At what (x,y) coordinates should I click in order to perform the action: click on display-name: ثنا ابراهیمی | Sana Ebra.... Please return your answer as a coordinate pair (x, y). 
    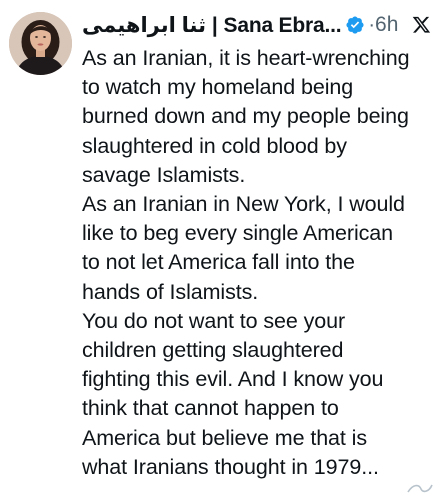
    Looking at the image, I should click on (212, 25).